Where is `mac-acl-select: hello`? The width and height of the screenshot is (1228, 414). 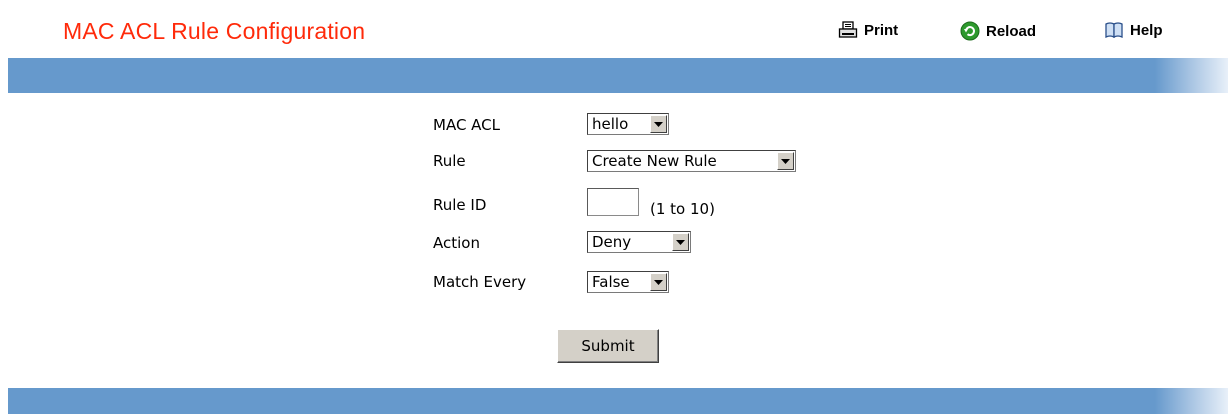 mac-acl-select: hello is located at coordinates (628, 124).